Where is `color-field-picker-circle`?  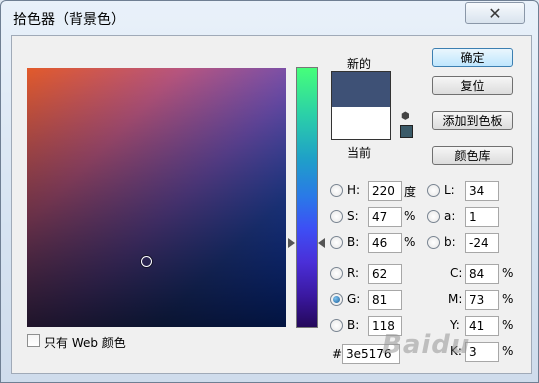
color-field-picker-circle is located at coordinates (146, 261).